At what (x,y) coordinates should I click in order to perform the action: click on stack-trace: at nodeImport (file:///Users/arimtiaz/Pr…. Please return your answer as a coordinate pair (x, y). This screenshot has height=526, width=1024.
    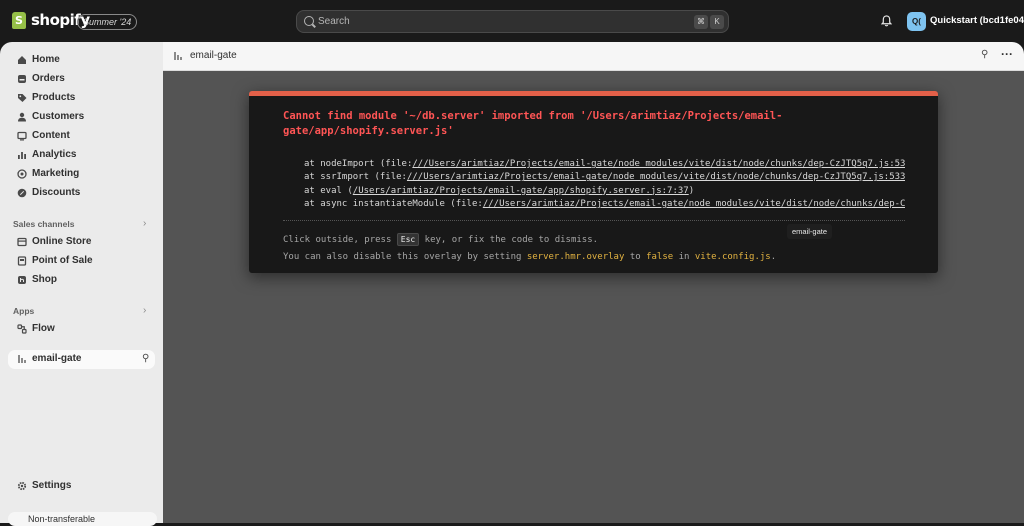
    Looking at the image, I should click on (594, 184).